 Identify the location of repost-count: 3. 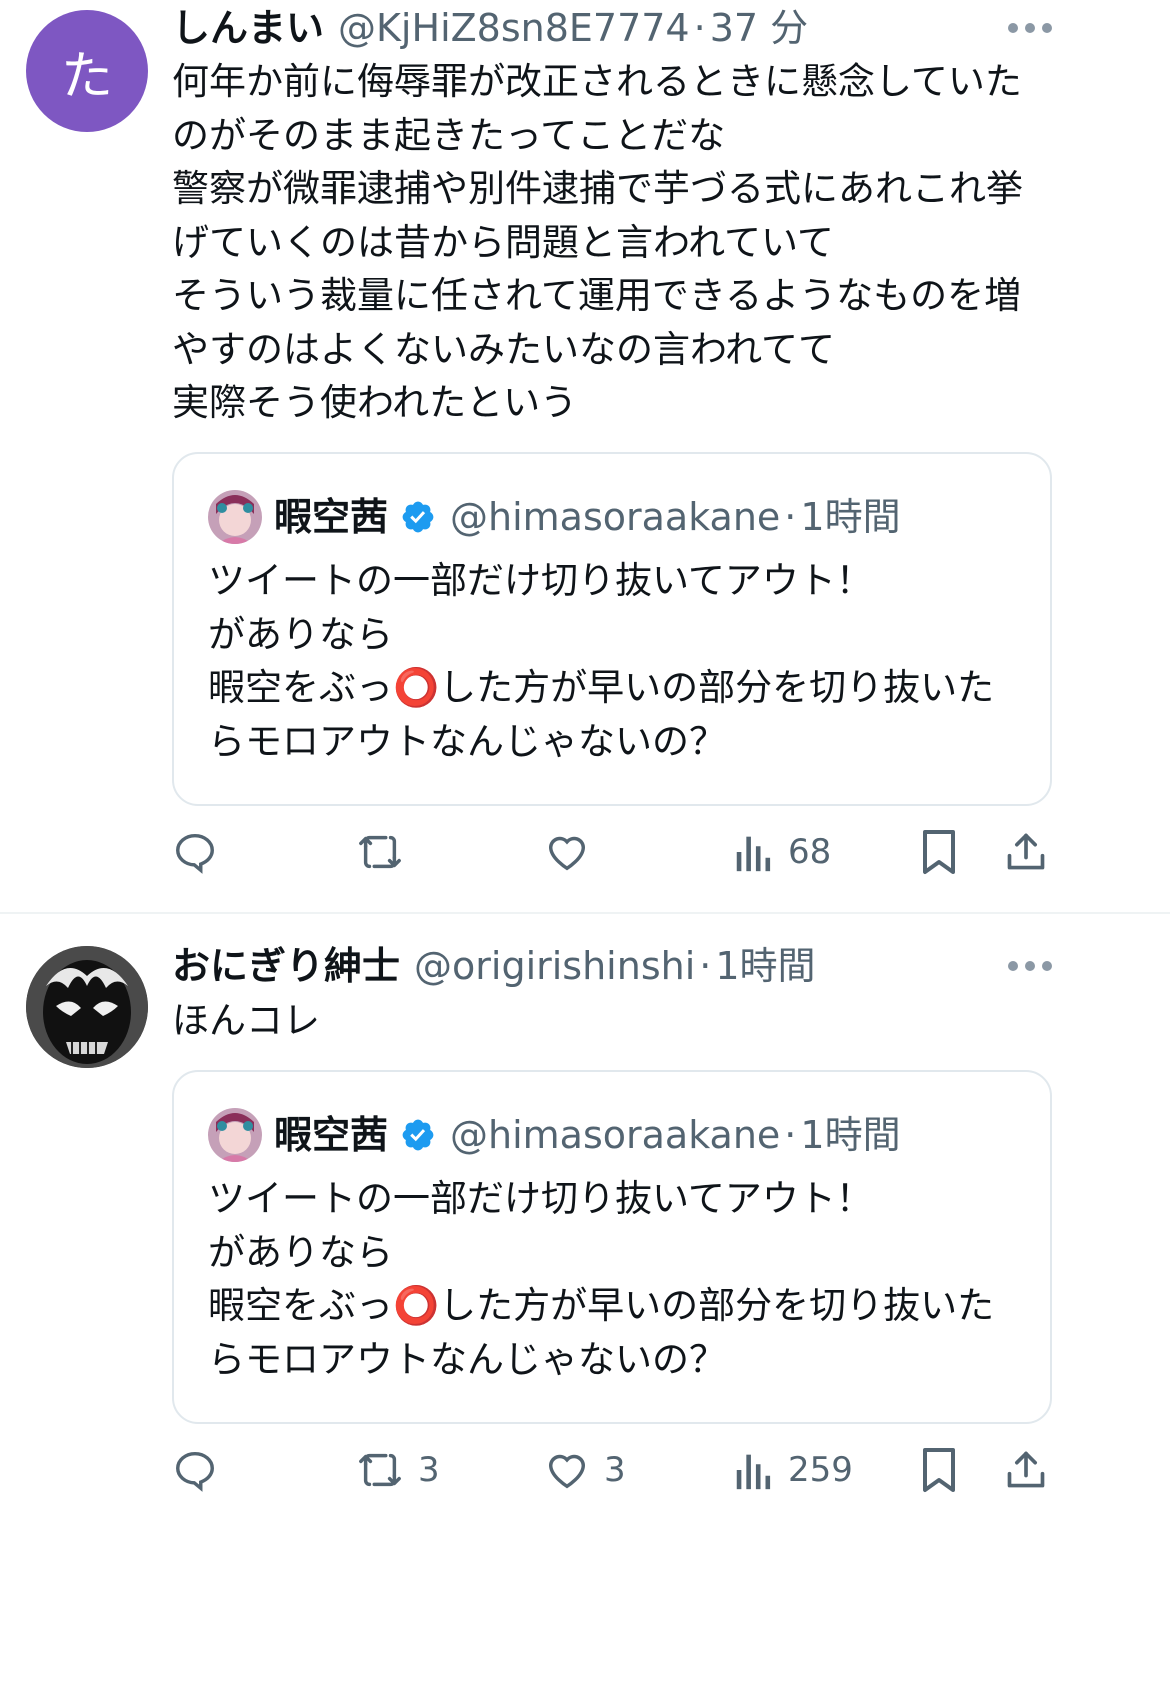
(429, 1470).